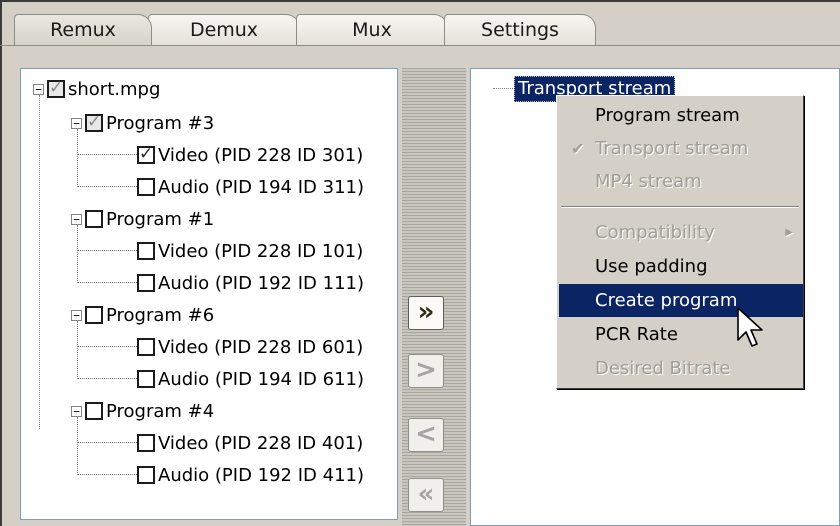  What do you see at coordinates (520, 29) in the screenshot?
I see `tab-settings: Settings` at bounding box center [520, 29].